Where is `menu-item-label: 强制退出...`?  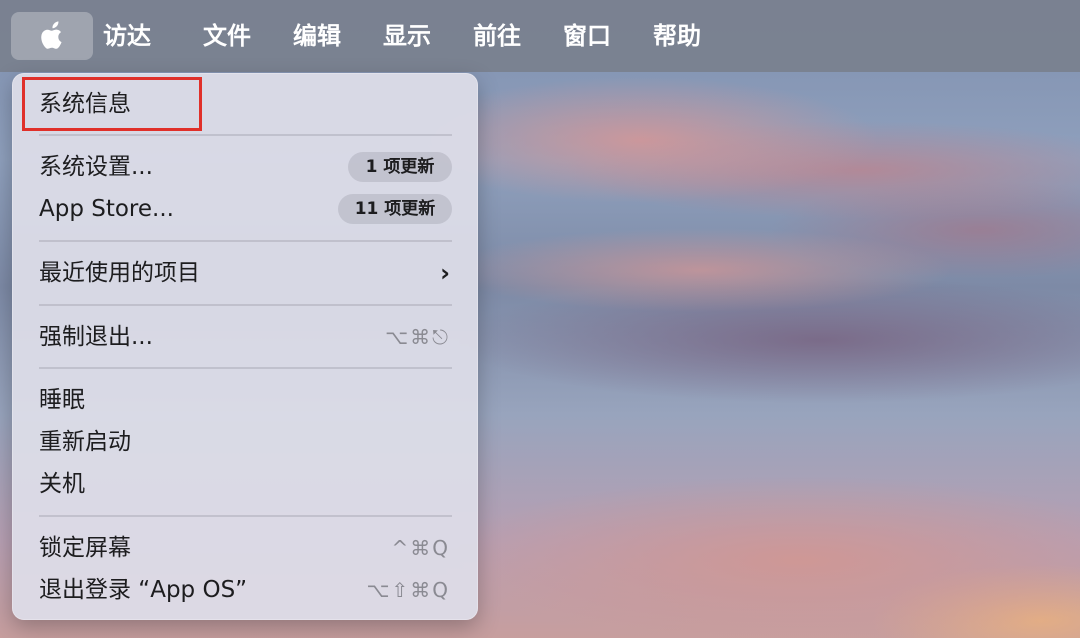
menu-item-label: 强制退出... is located at coordinates (96, 337).